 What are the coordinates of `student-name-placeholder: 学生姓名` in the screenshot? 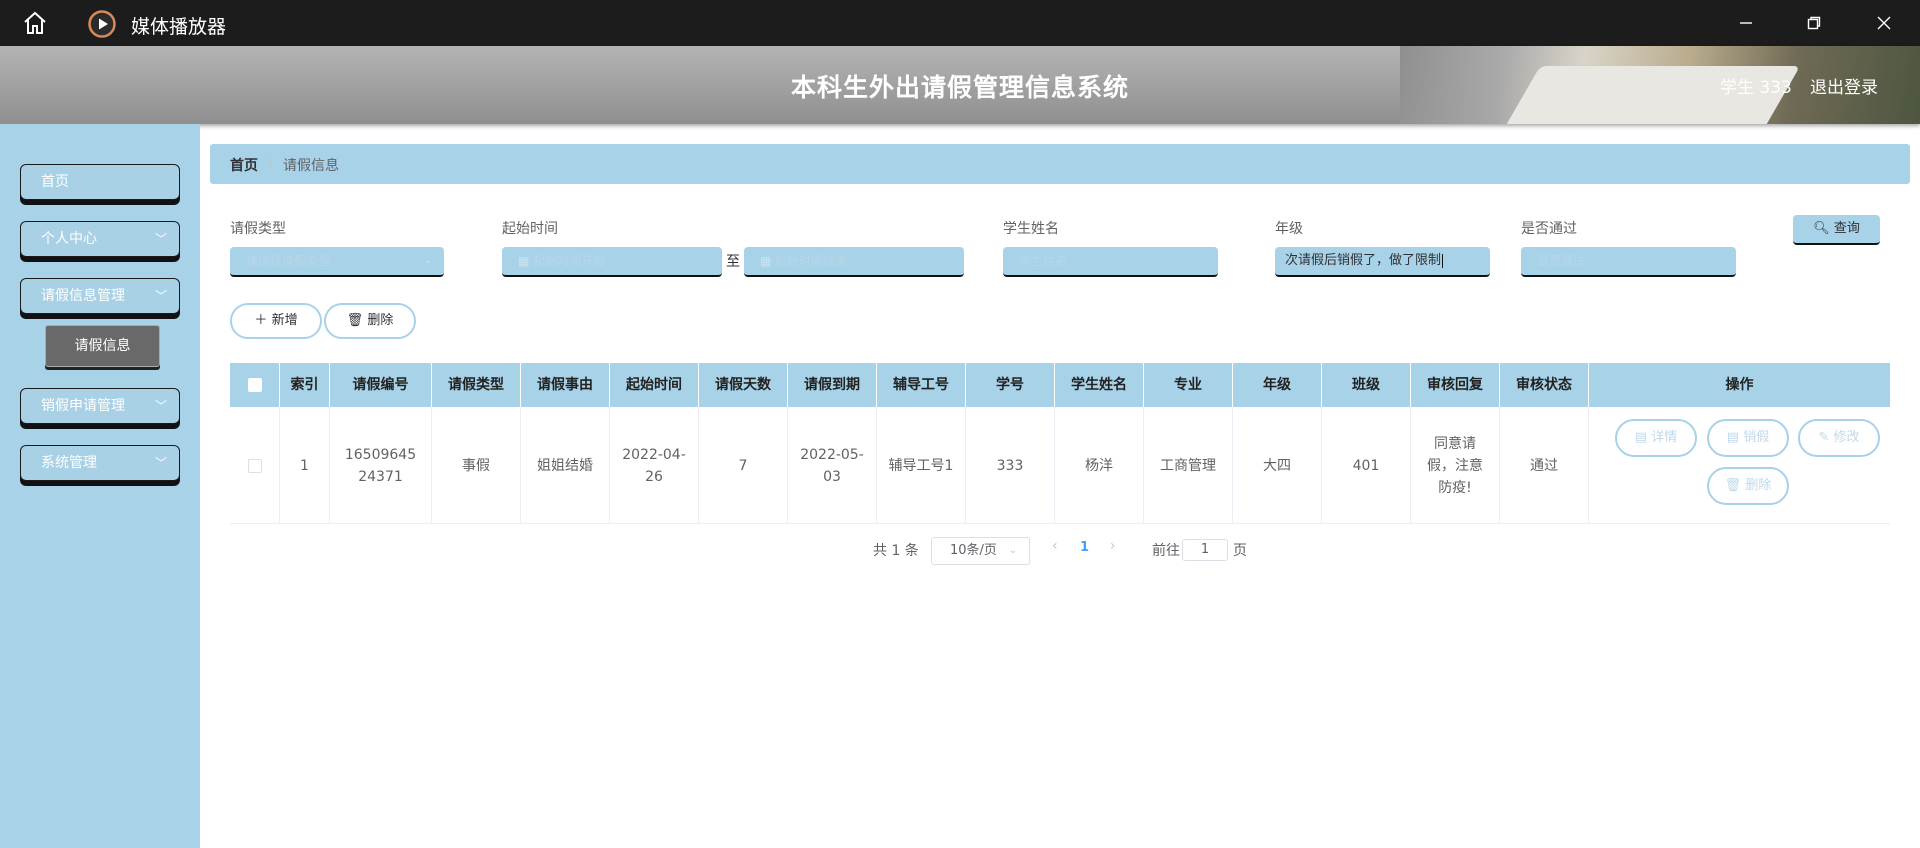 It's located at (1043, 261).